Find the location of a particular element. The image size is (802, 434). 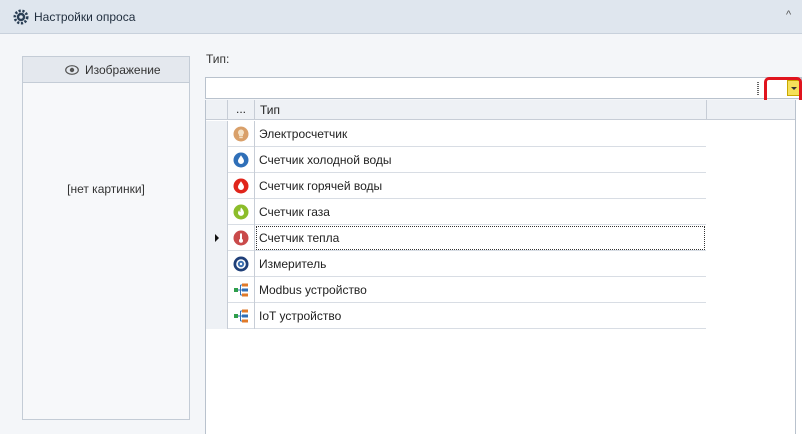

row-type-name: IoT устройство is located at coordinates (300, 316).